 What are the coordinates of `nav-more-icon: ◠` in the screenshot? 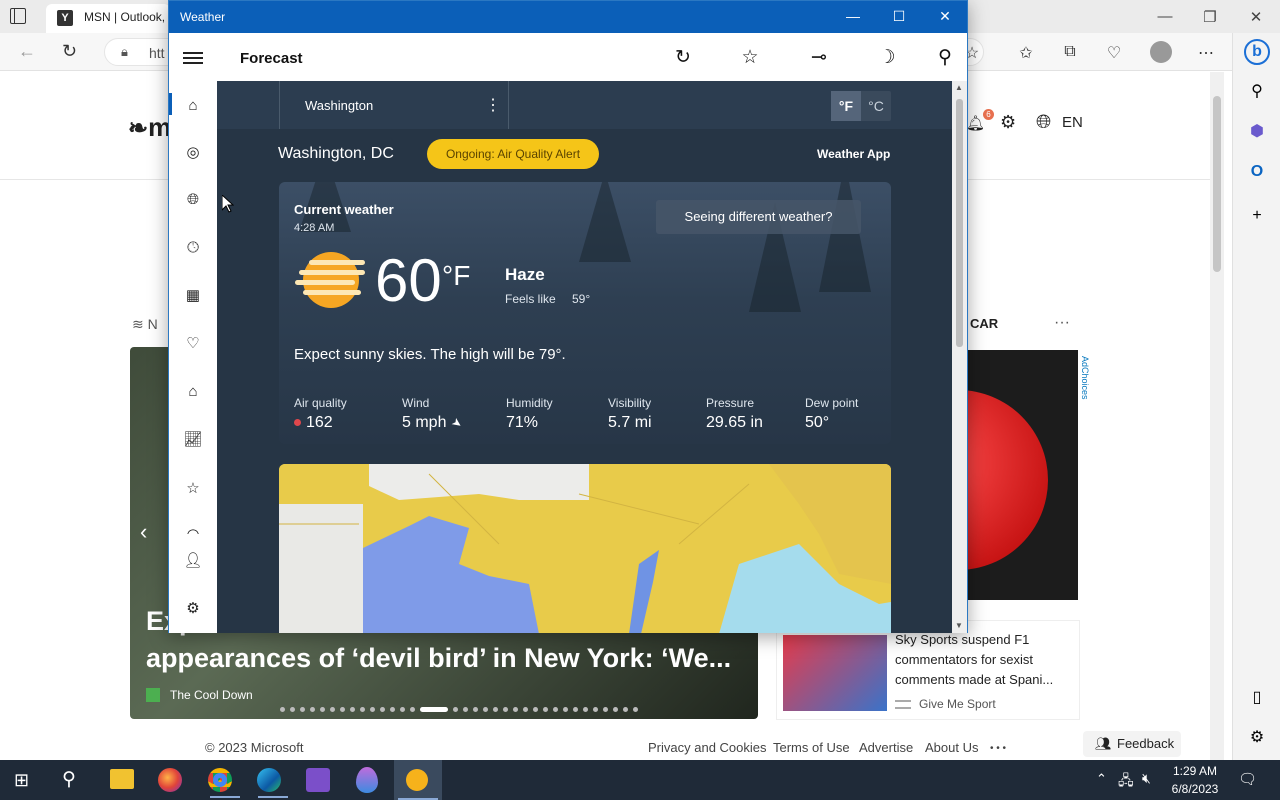 It's located at (193, 529).